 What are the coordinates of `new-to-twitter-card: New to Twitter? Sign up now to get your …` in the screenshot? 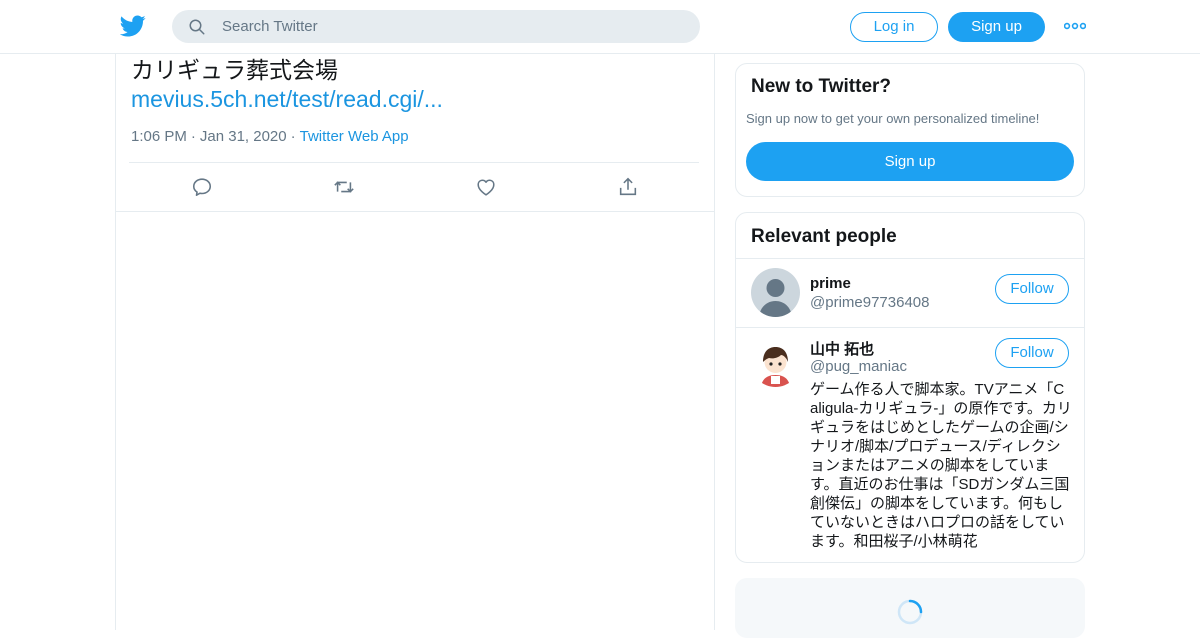 It's located at (910, 130).